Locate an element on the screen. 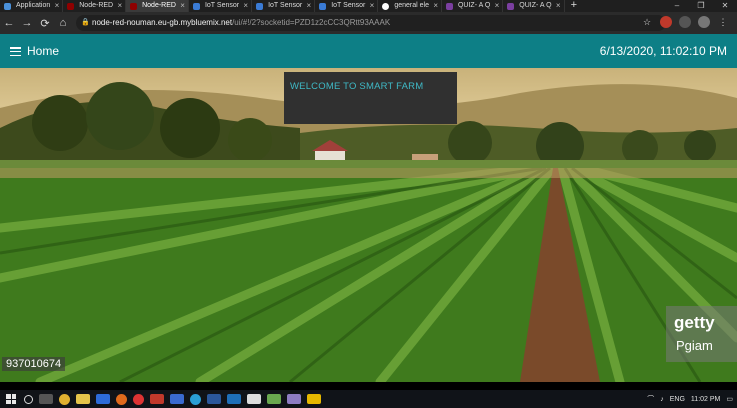 This screenshot has height=408, width=737. system-tray: ⌒ ♪ ENG 11:02 PM ▭ is located at coordinates (690, 399).